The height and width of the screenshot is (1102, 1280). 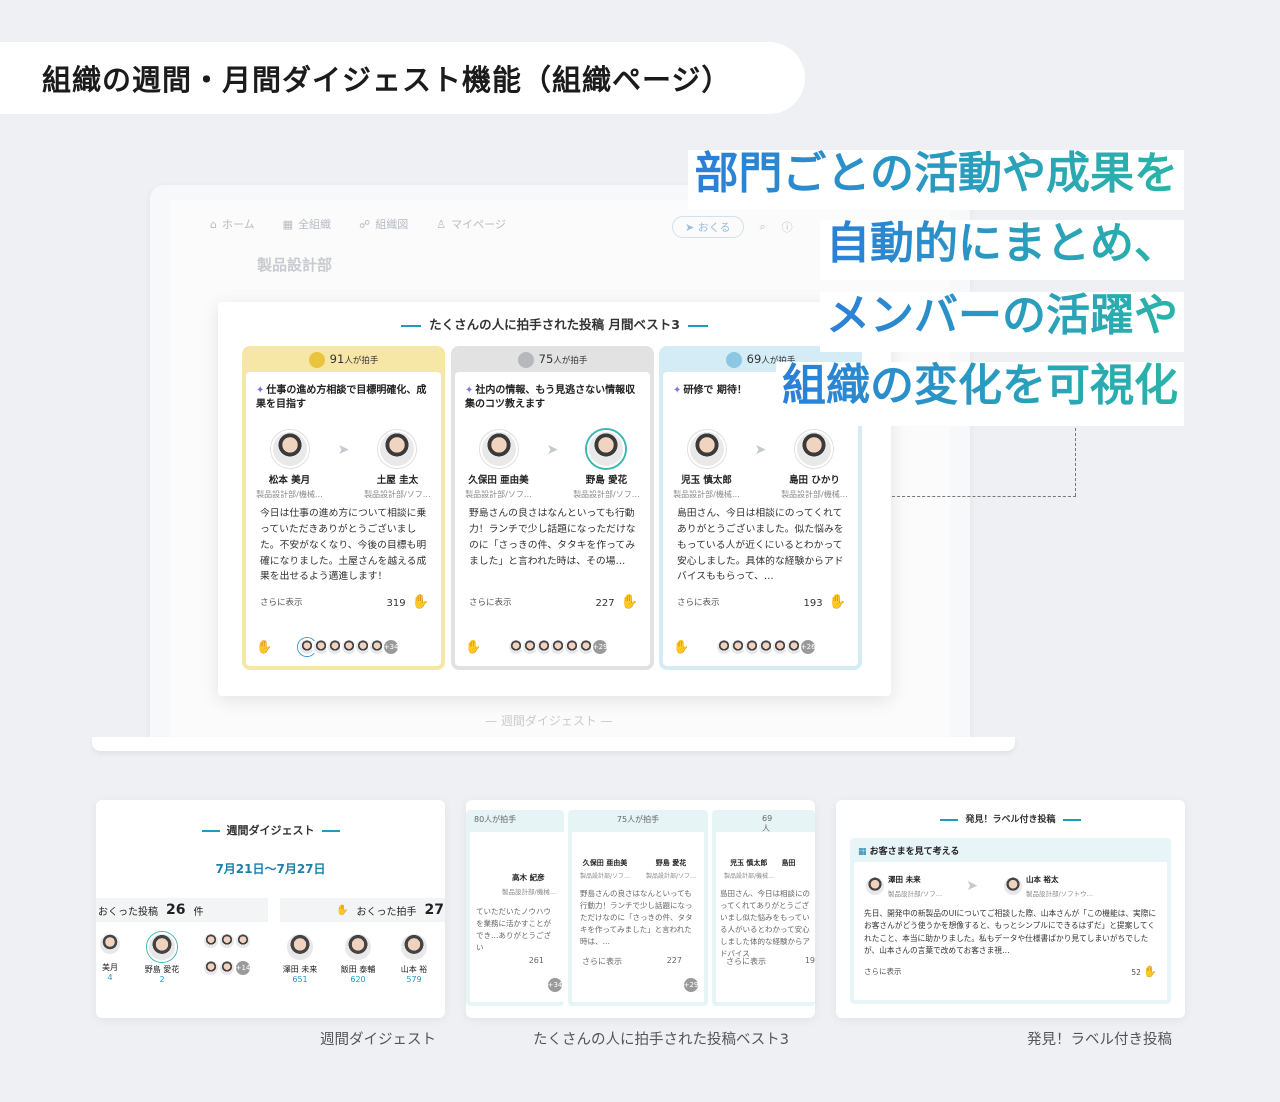 What do you see at coordinates (661, 1040) in the screenshot?
I see `caption-best3: たくさんの人に拍手された投稿ベスト3` at bounding box center [661, 1040].